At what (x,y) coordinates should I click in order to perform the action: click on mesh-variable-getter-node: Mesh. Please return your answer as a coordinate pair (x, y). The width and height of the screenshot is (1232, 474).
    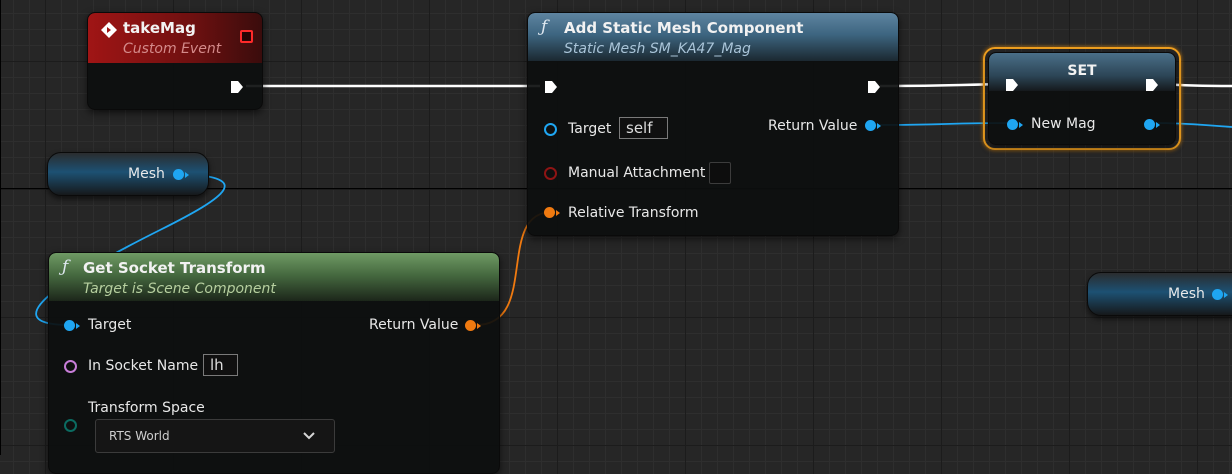
    Looking at the image, I should click on (128, 174).